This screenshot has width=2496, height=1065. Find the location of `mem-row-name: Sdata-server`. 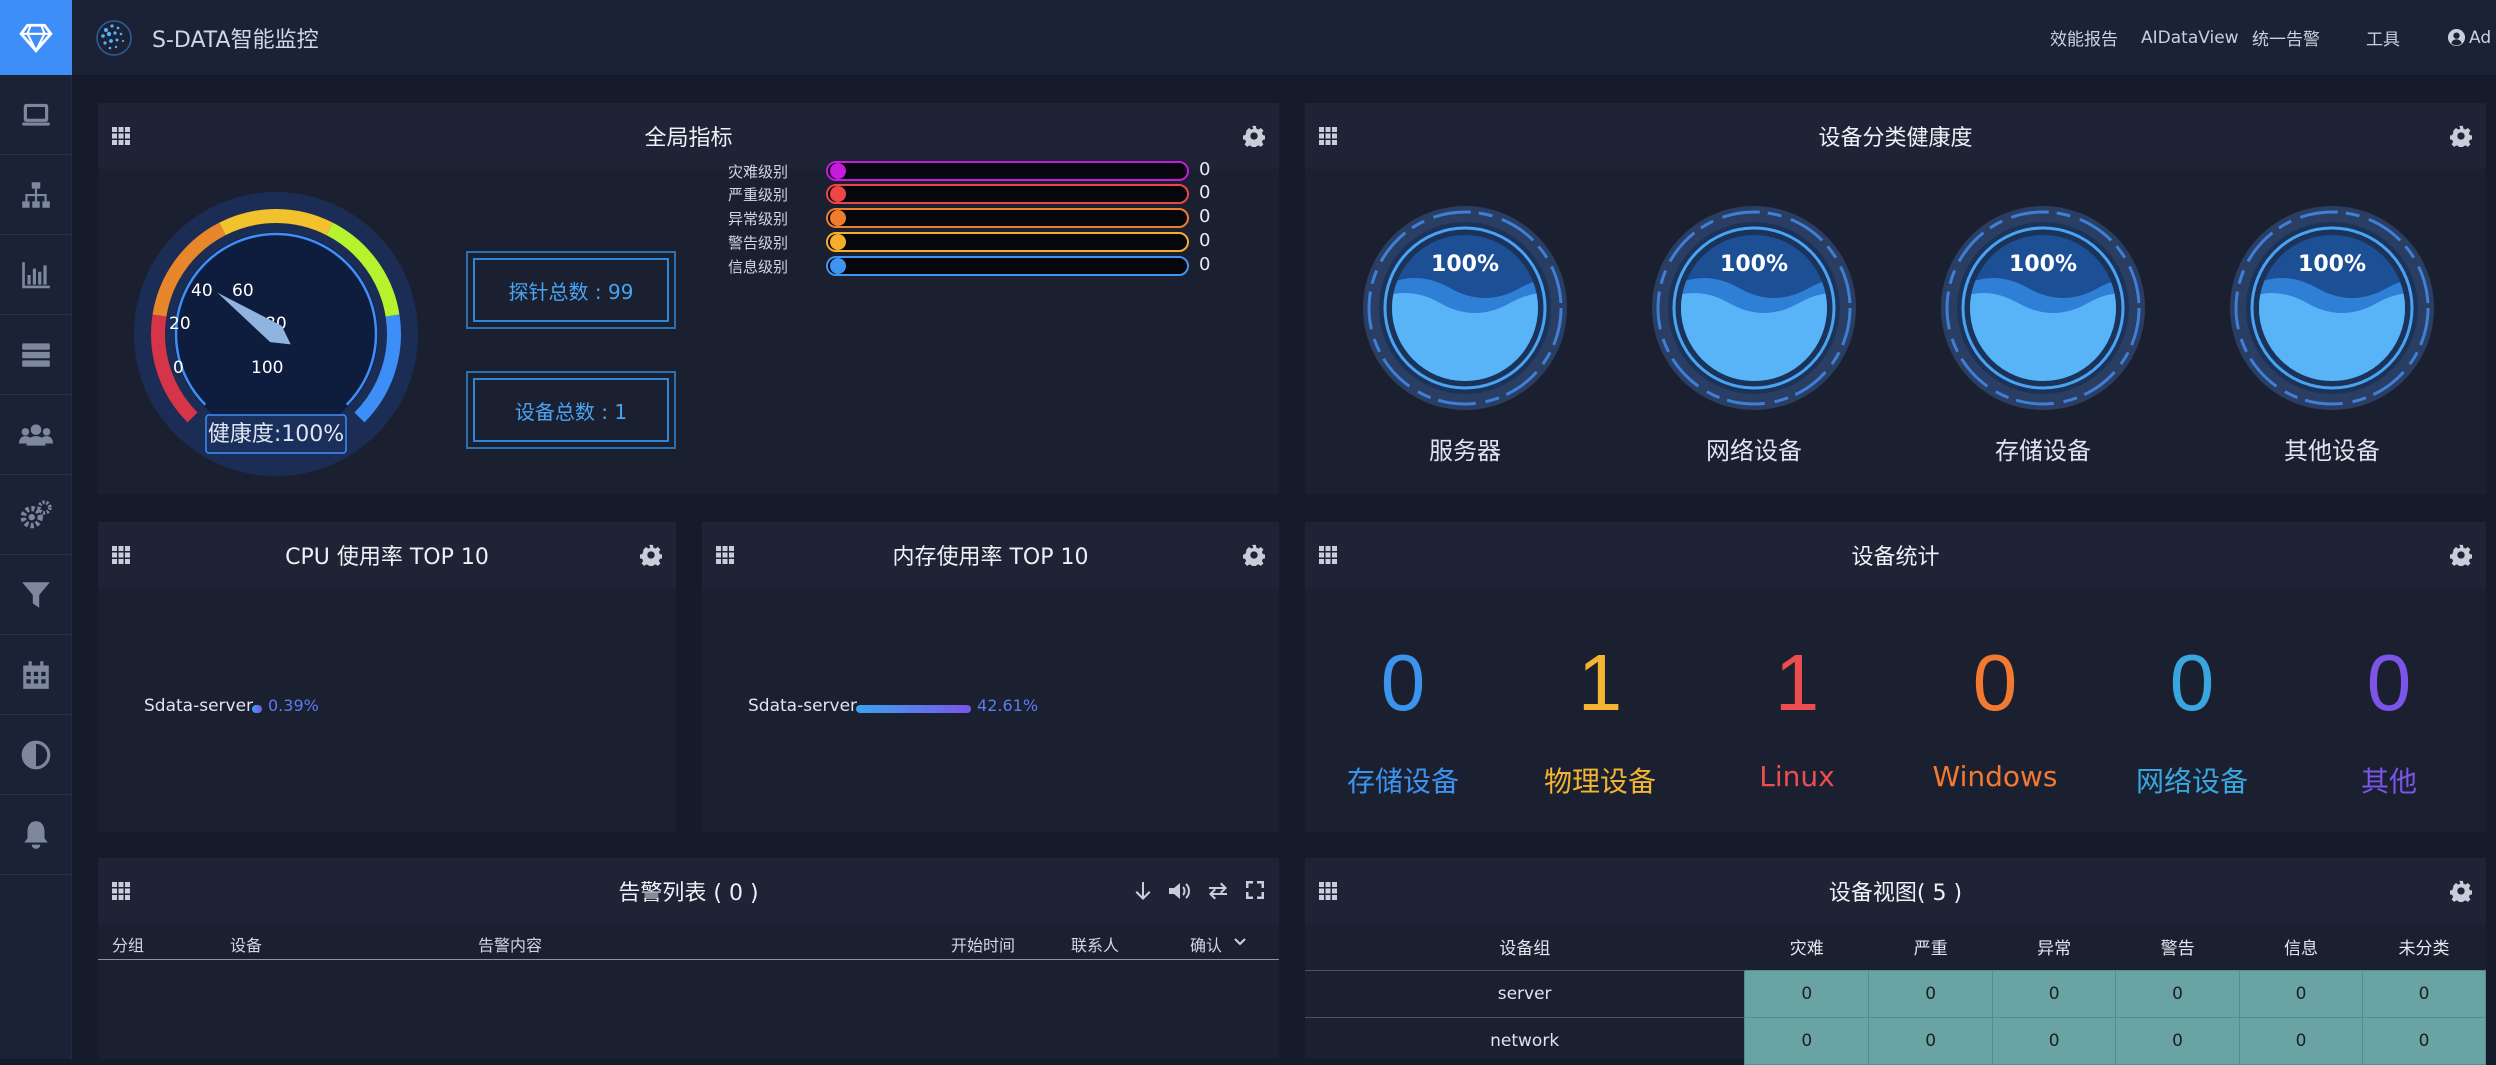

mem-row-name: Sdata-server is located at coordinates (803, 706).